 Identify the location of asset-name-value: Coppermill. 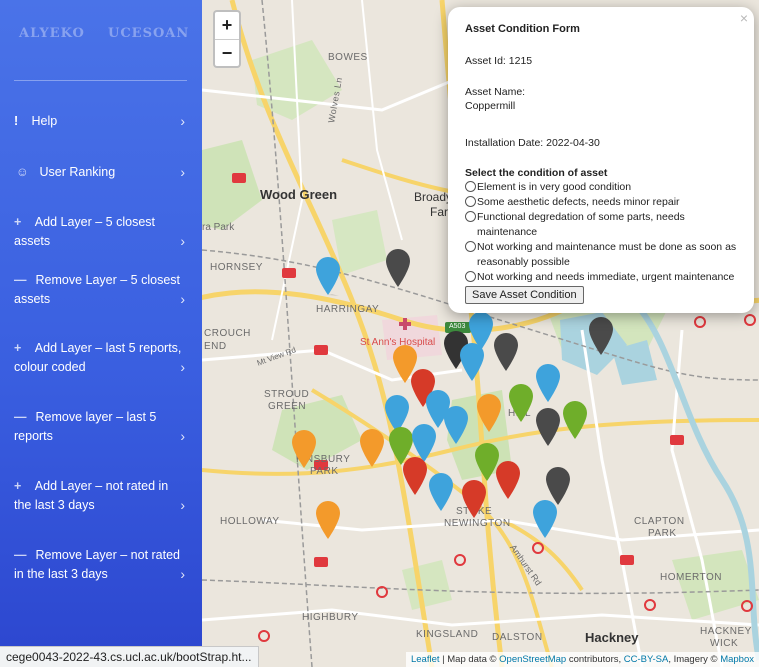
(490, 106).